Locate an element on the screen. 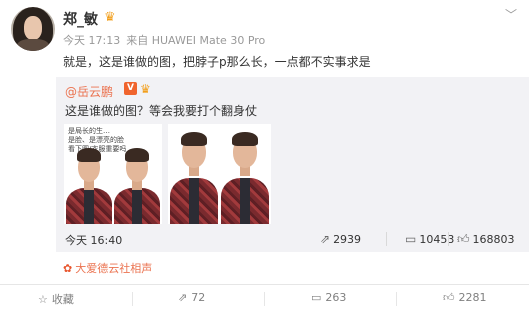 The height and width of the screenshot is (311, 529). repost-text: 这是谁做的图？等会我要打个翻身仗 is located at coordinates (161, 111).